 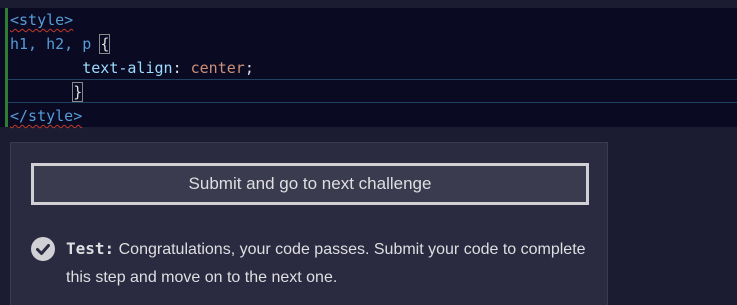 I want to click on submit-next-challenge-button: Submit and go to next challenge, so click(x=310, y=184).